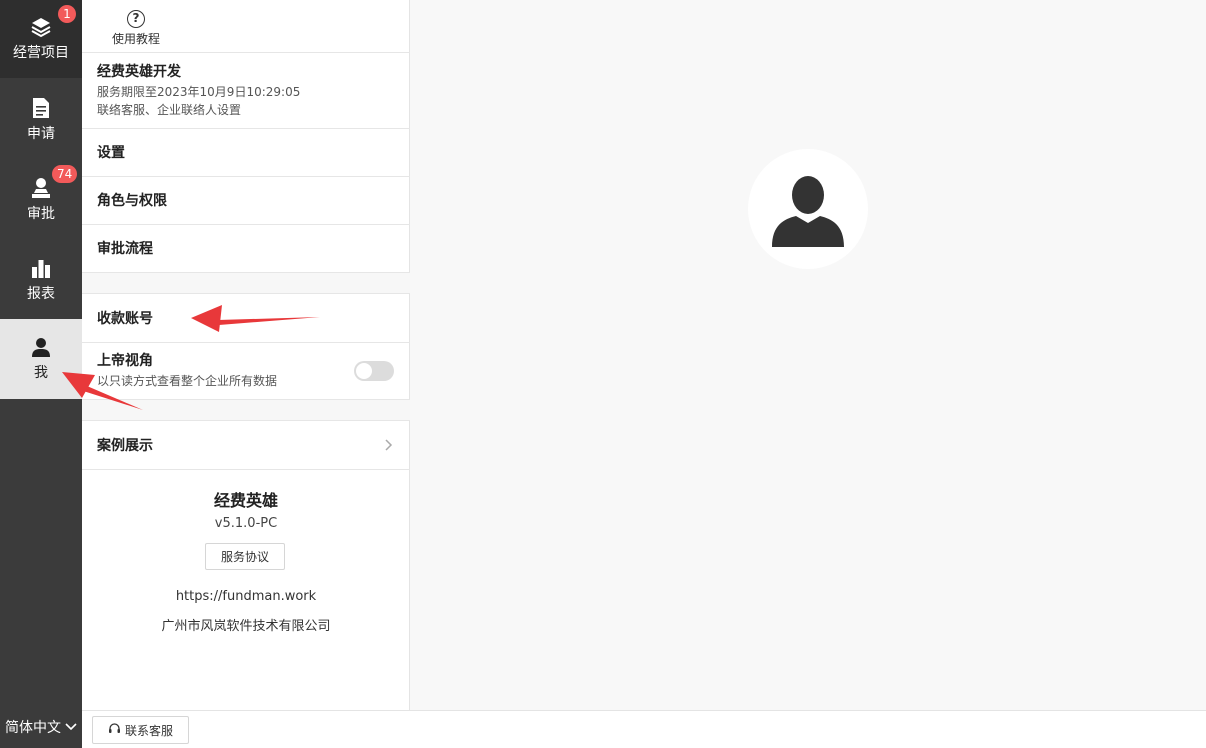 The height and width of the screenshot is (748, 1206). What do you see at coordinates (125, 318) in the screenshot?
I see `payee-account-item: 收款账号` at bounding box center [125, 318].